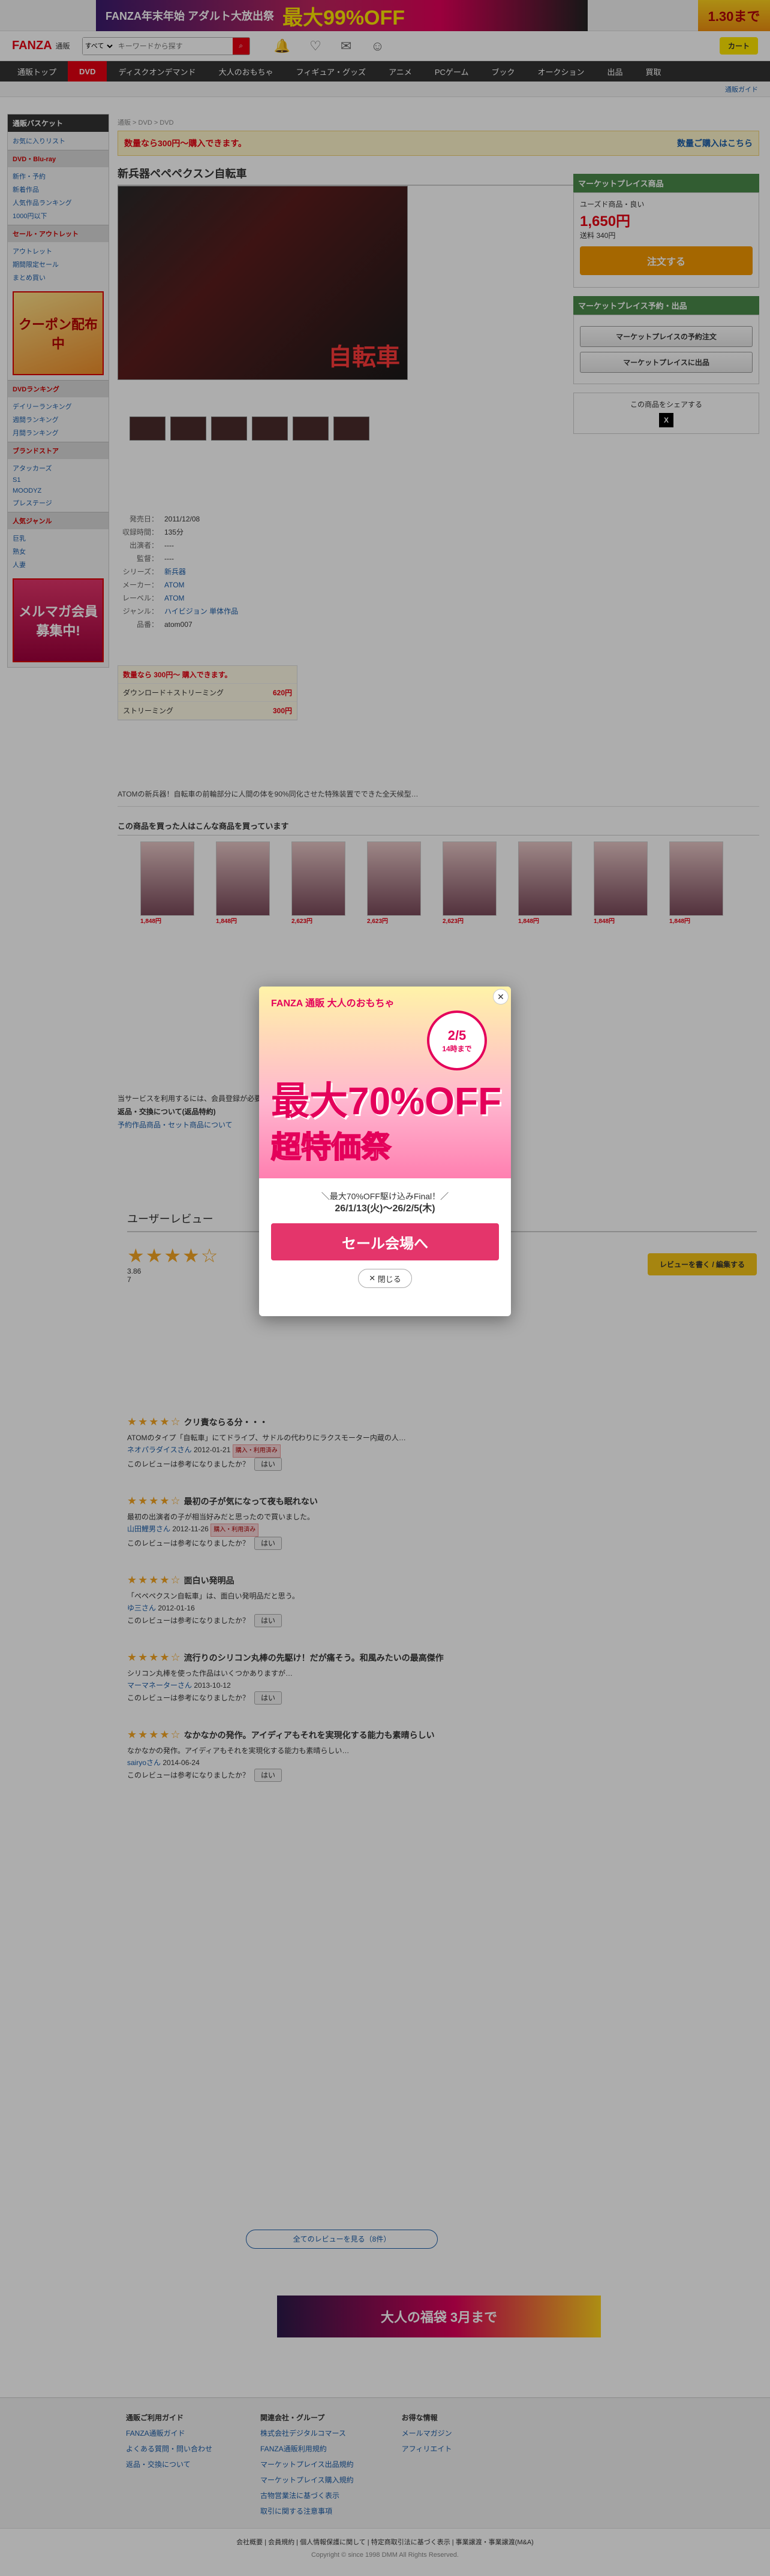 The width and height of the screenshot is (770, 2576). I want to click on modal-fest-title: 超特価祭, so click(331, 1147).